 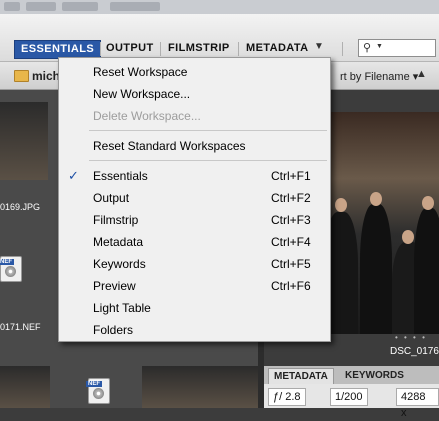 I want to click on menu-item-metadata: Metadata Ctrl+F4, so click(x=194, y=242).